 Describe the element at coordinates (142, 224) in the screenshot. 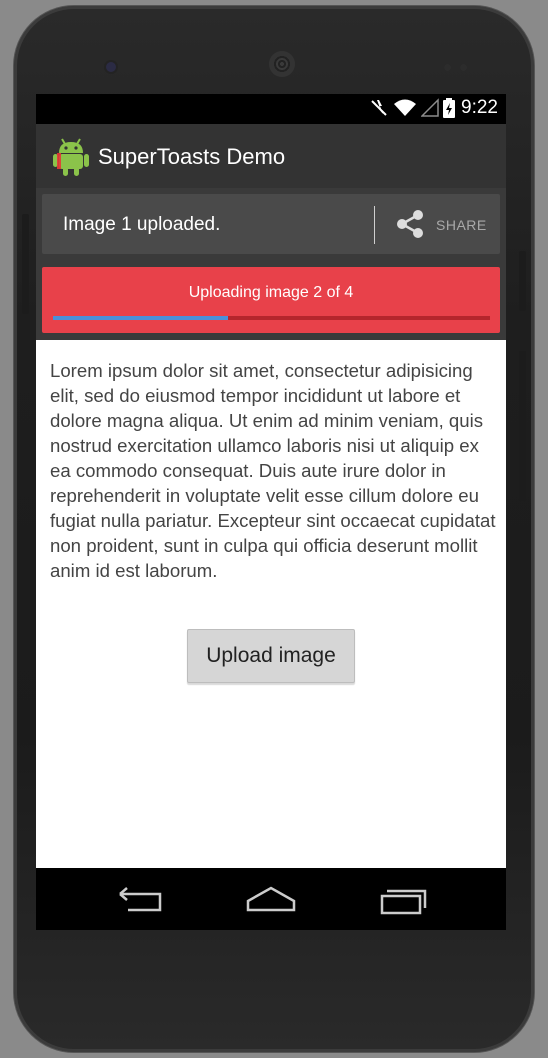

I see `share-toast-message: Image 1 uploaded.` at that location.